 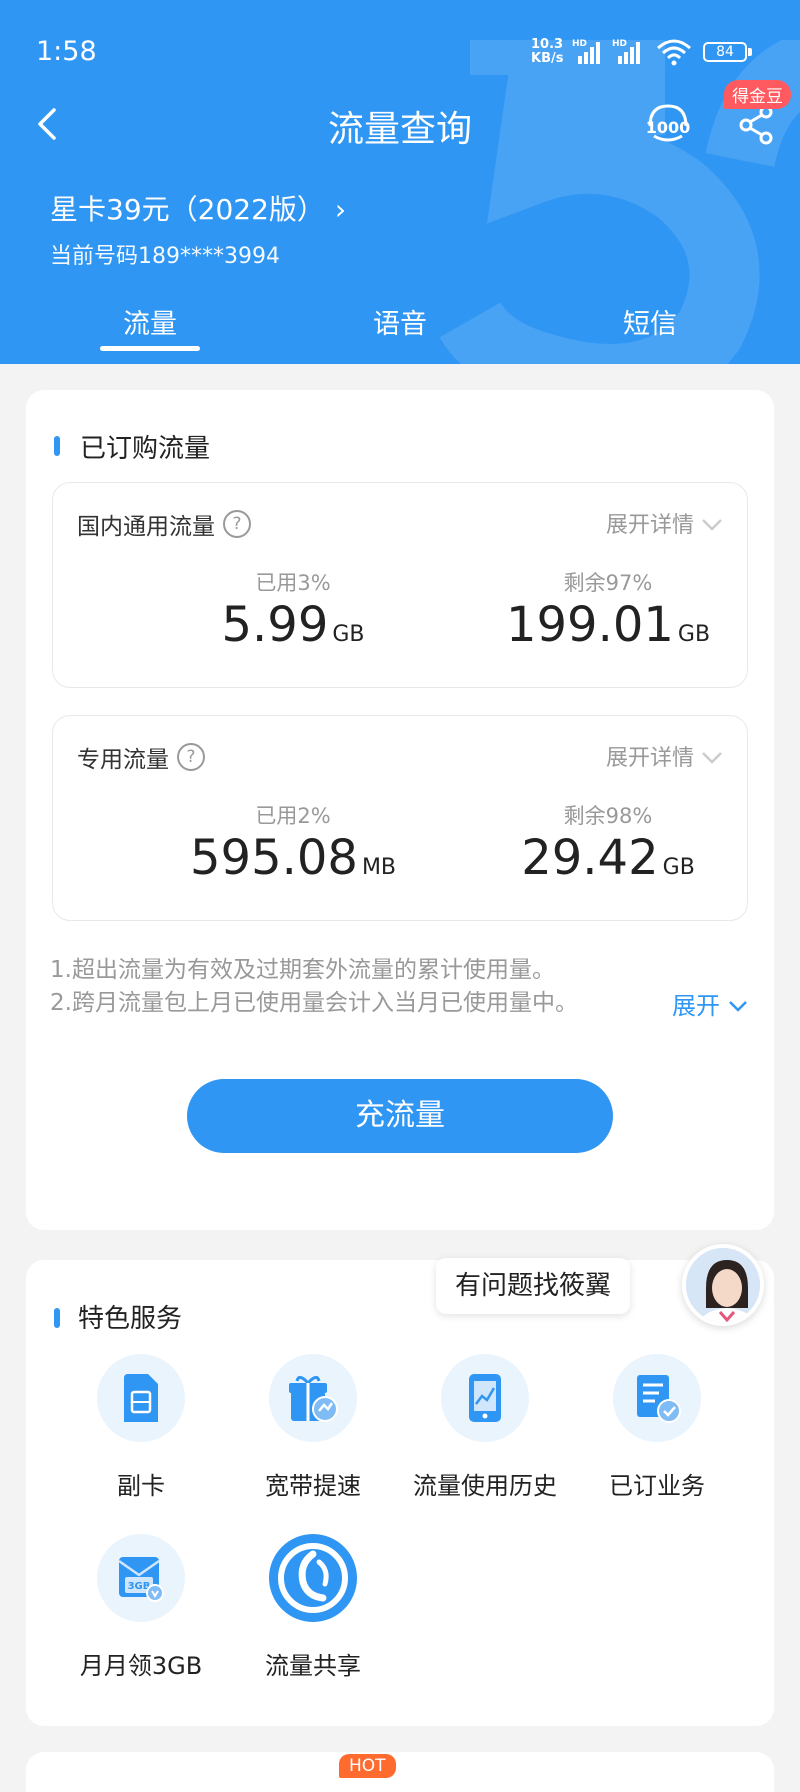 I want to click on expand-details-dedicated: 展开详情, so click(x=664, y=756).